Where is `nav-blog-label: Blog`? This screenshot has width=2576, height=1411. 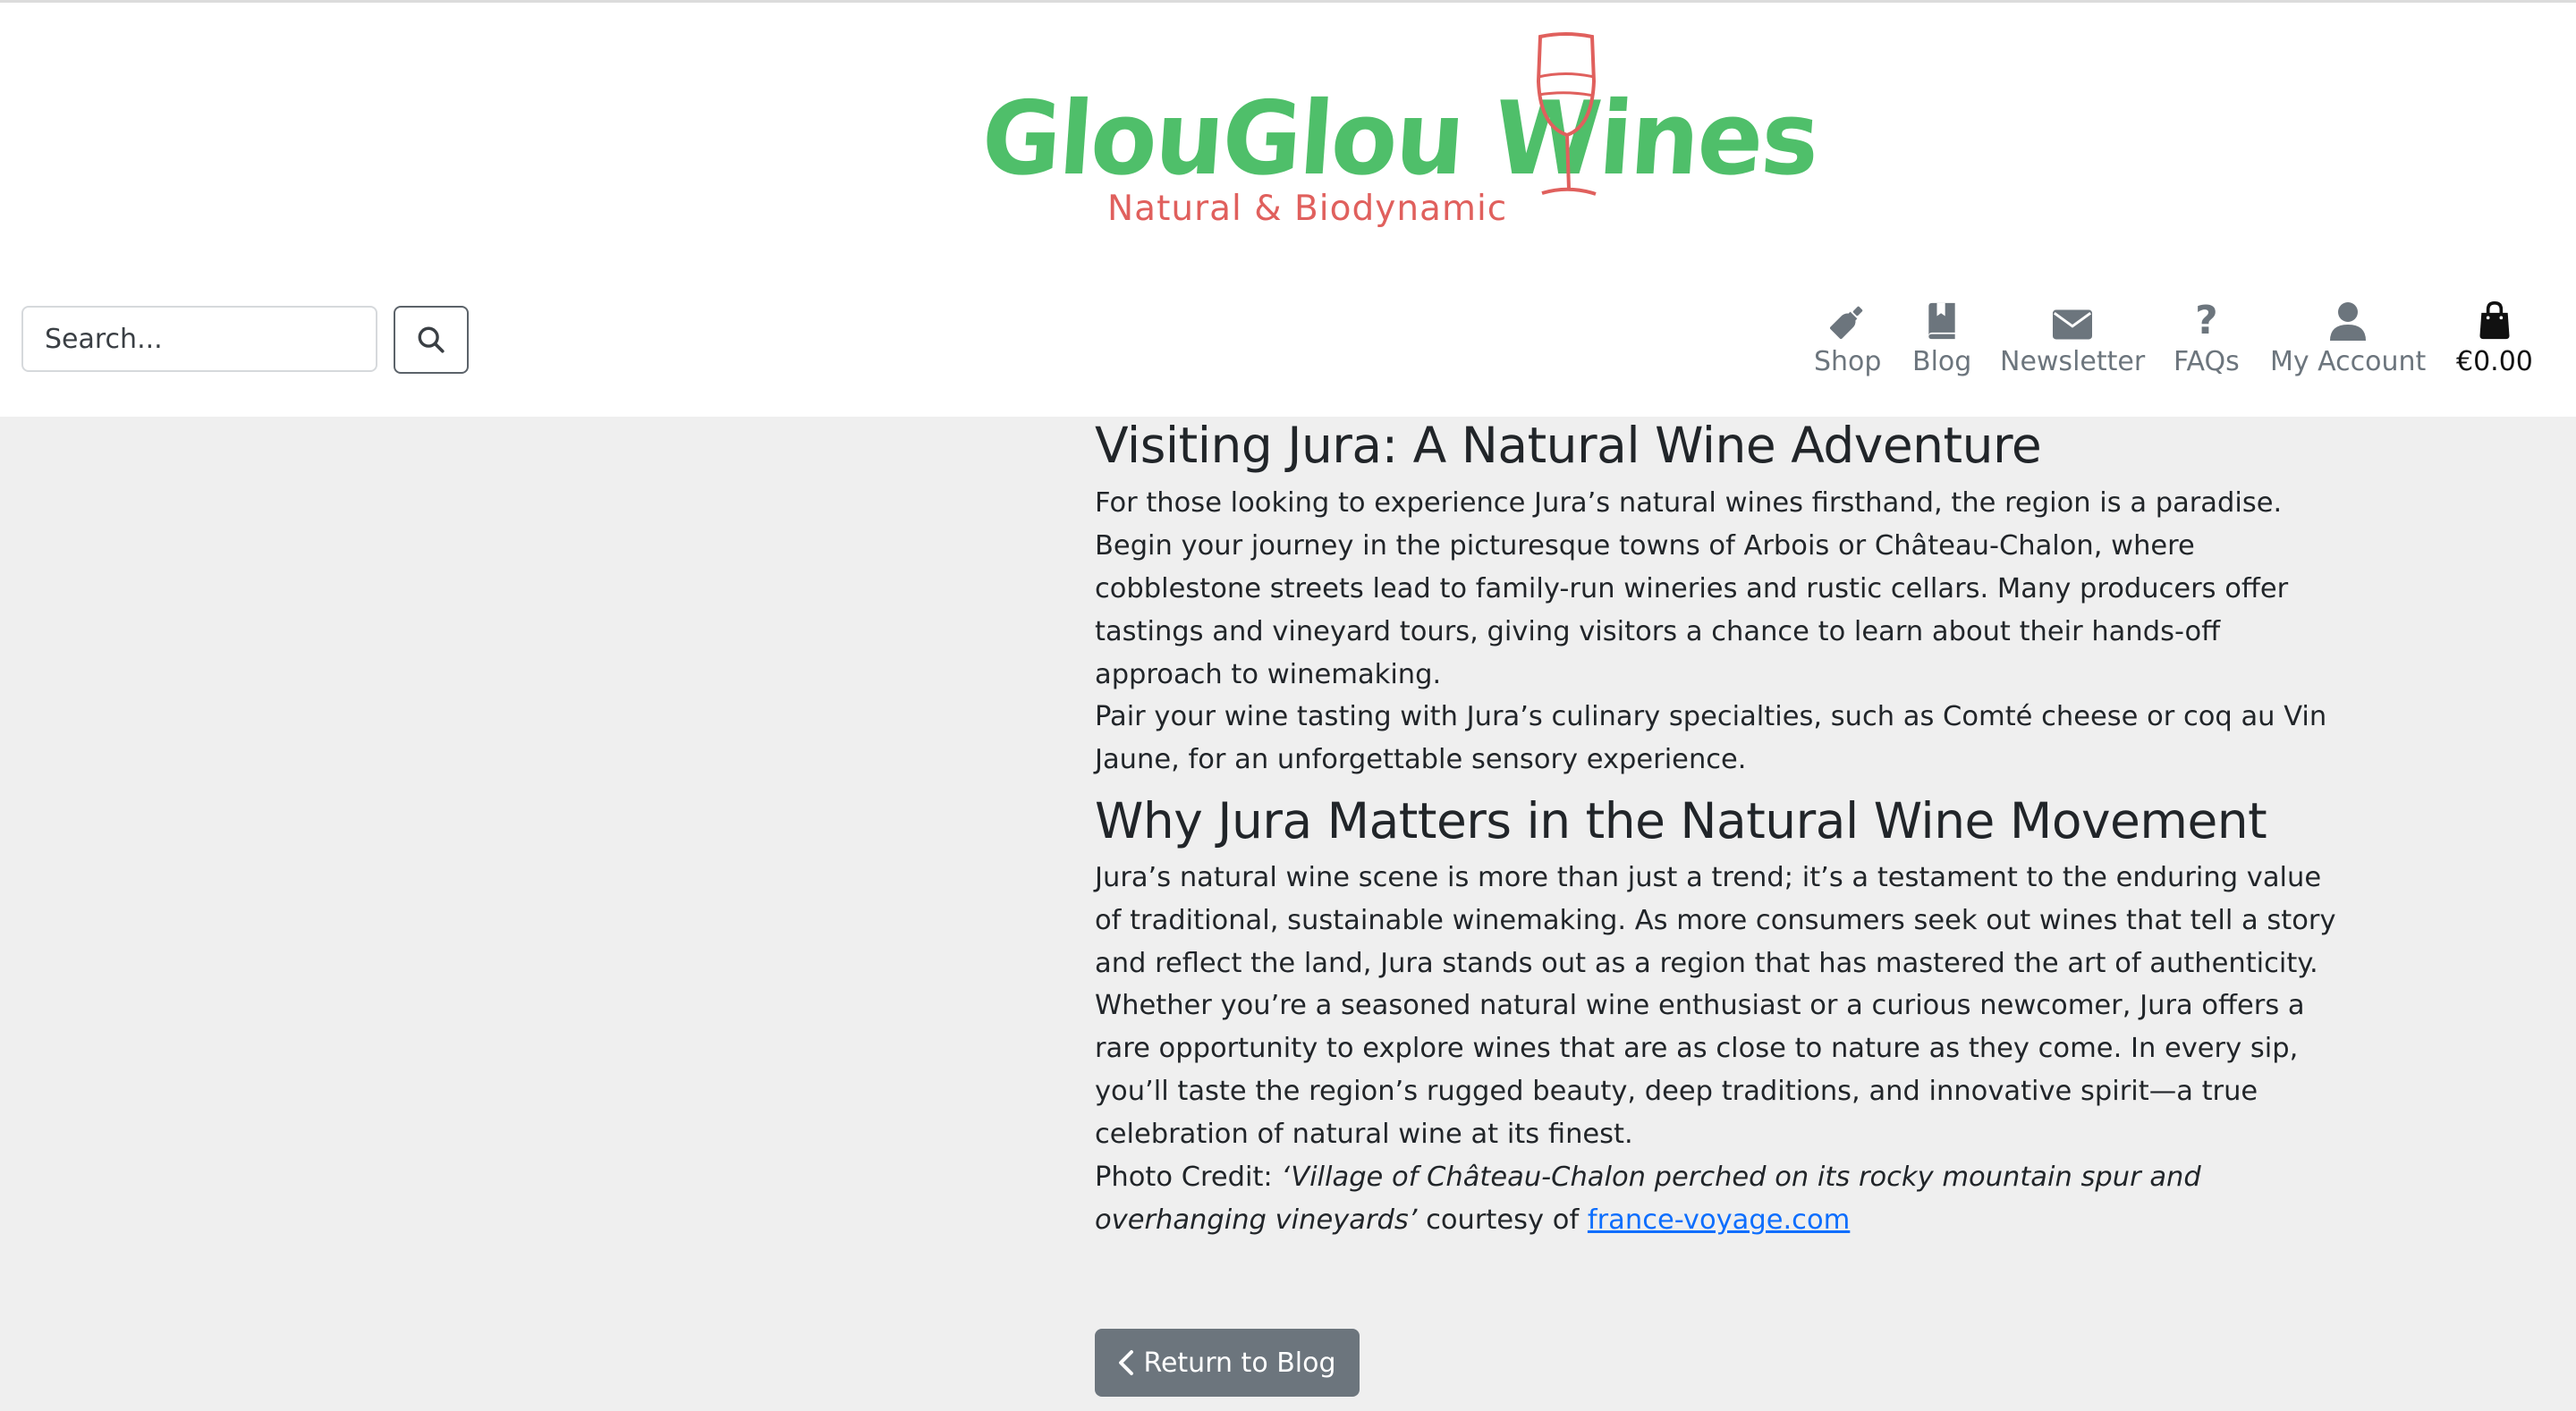
nav-blog-label: Blog is located at coordinates (1942, 362).